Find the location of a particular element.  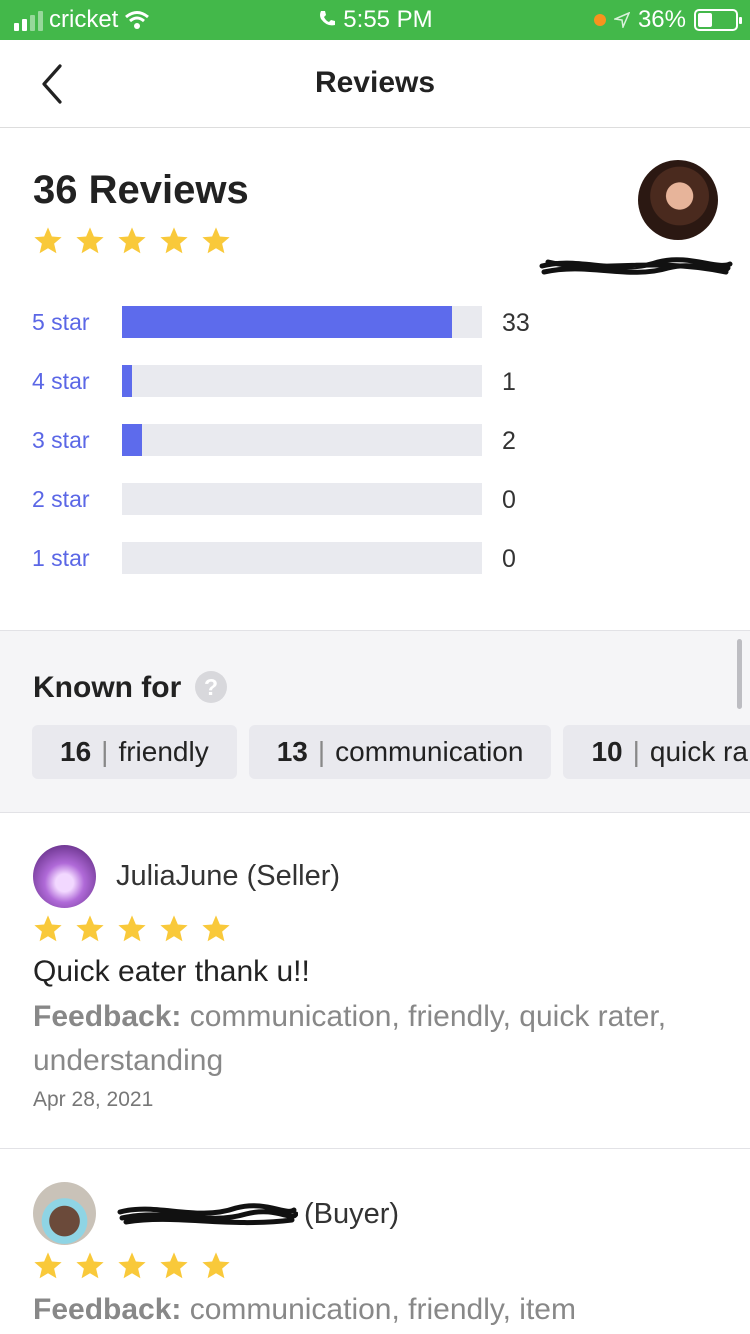

rating-count: 33 is located at coordinates (516, 323).